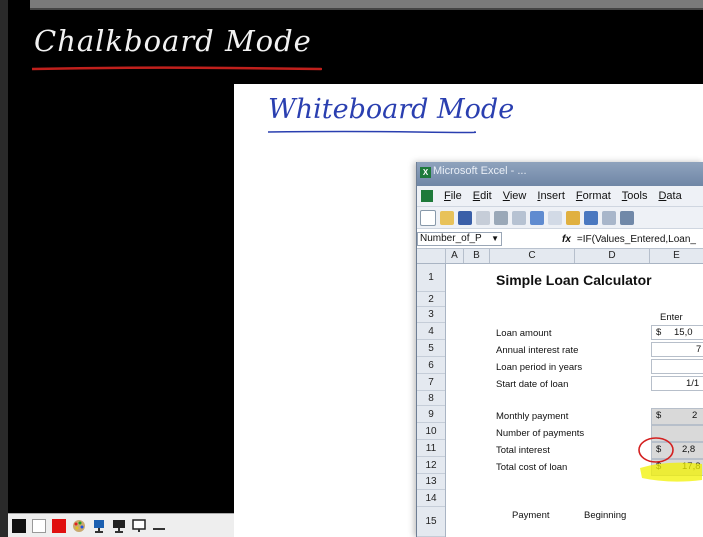 The image size is (703, 537). I want to click on label-total-interest: Total interest, so click(523, 450).